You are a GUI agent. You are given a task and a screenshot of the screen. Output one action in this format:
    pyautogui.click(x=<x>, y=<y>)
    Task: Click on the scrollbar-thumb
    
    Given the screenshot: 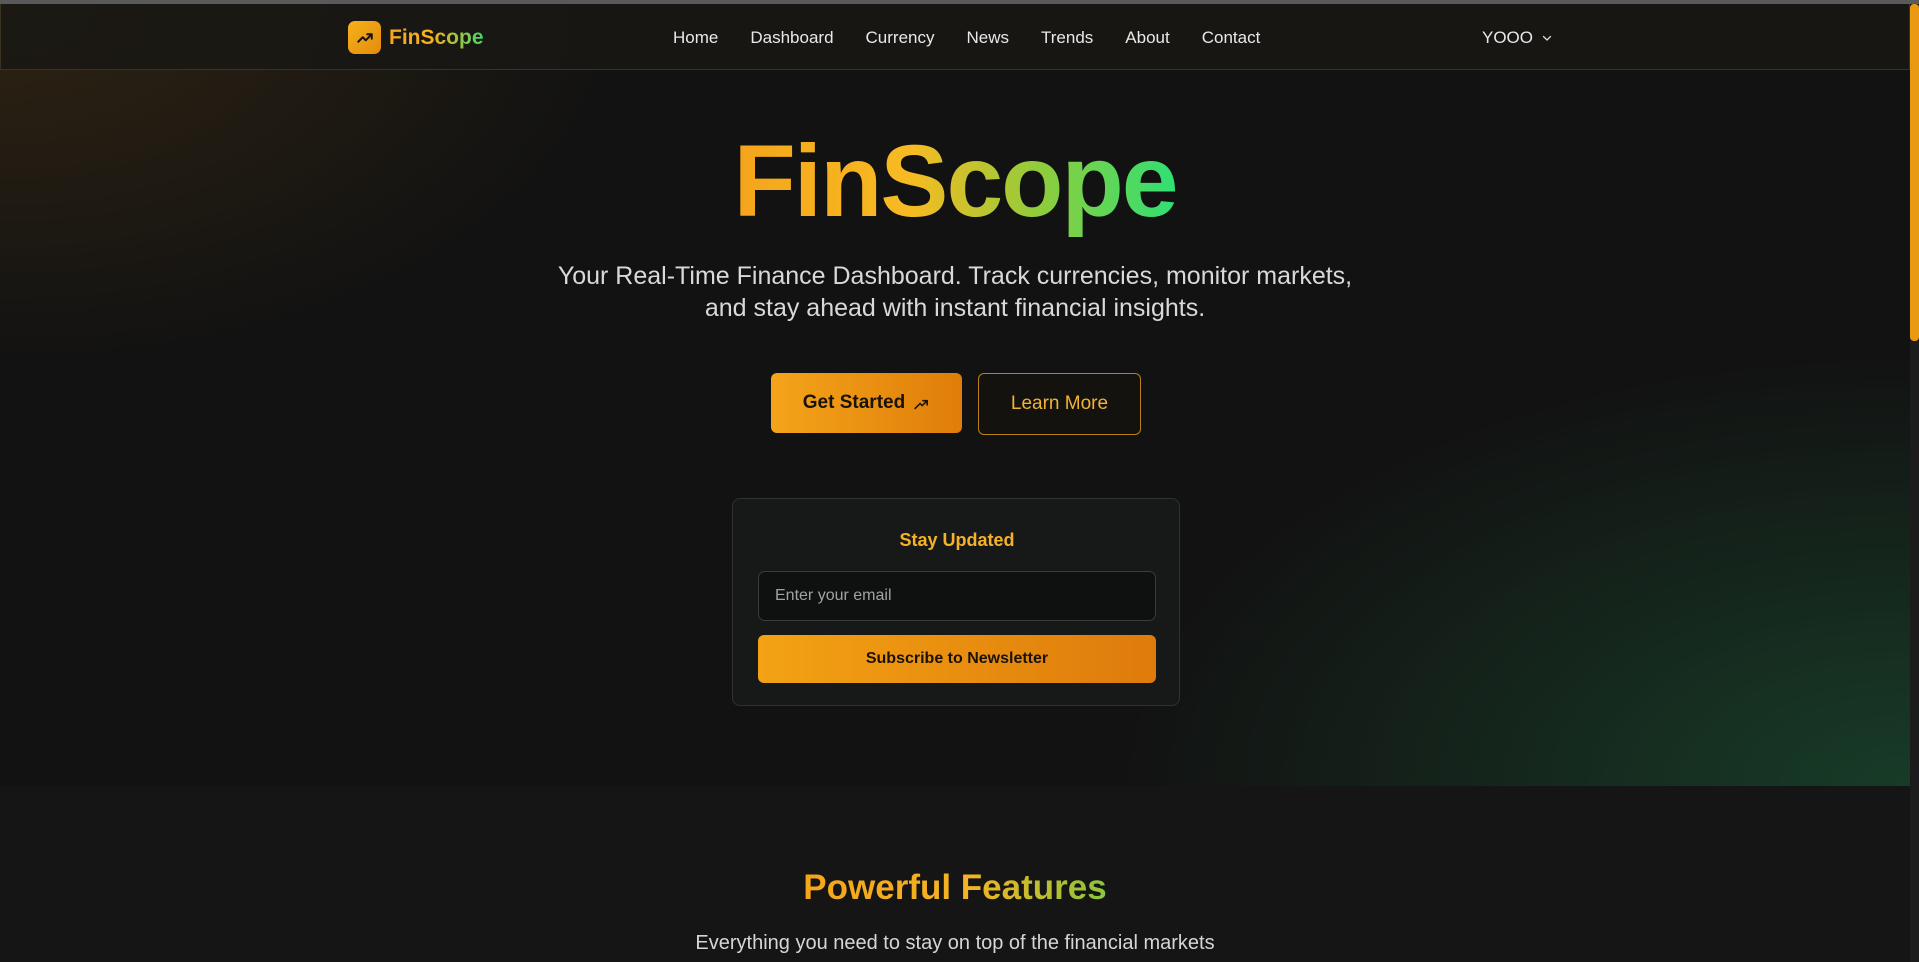 What is the action you would take?
    pyautogui.click(x=1914, y=172)
    